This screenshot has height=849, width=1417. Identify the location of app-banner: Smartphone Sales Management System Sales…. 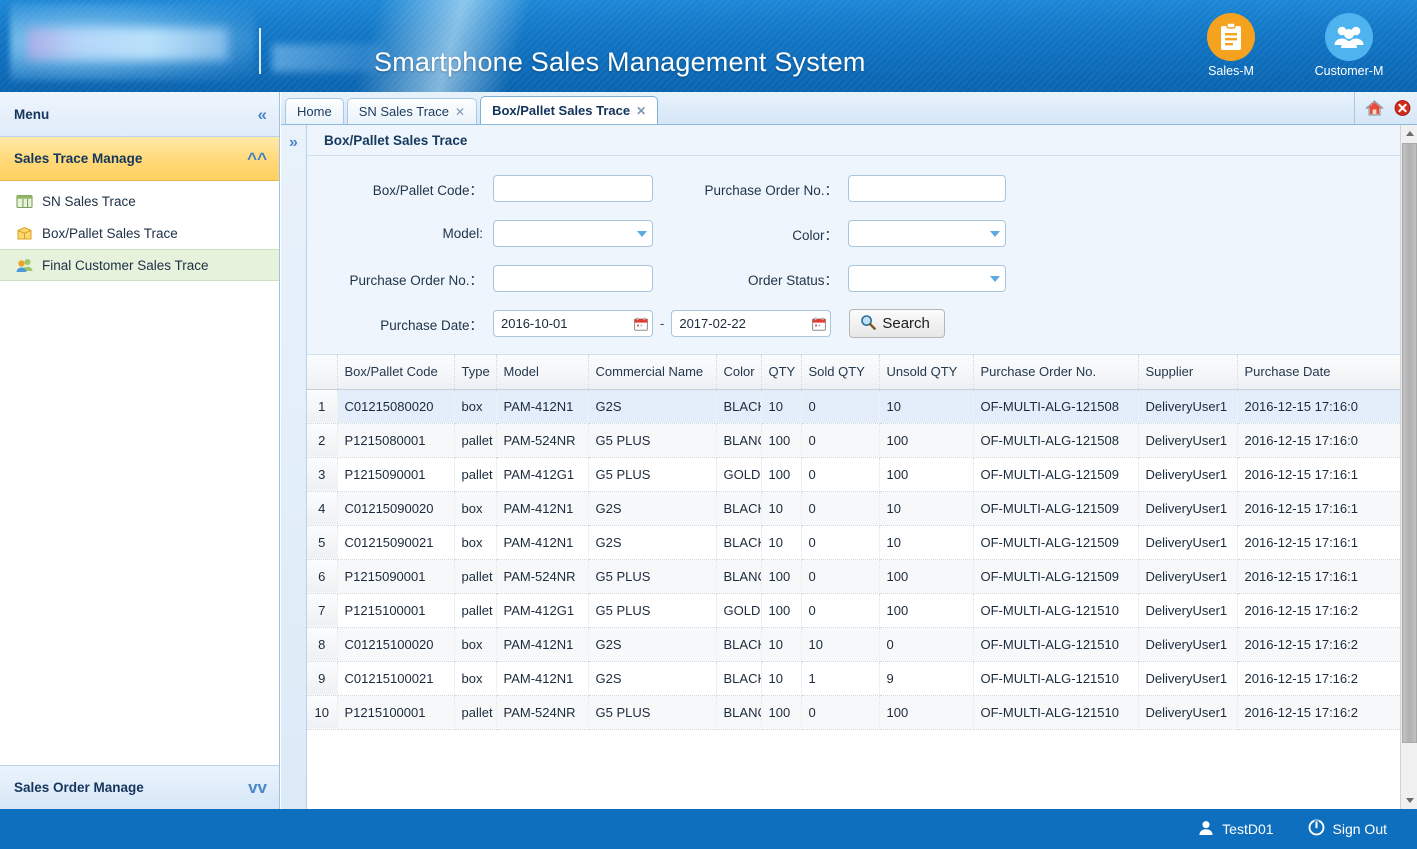
(708, 46).